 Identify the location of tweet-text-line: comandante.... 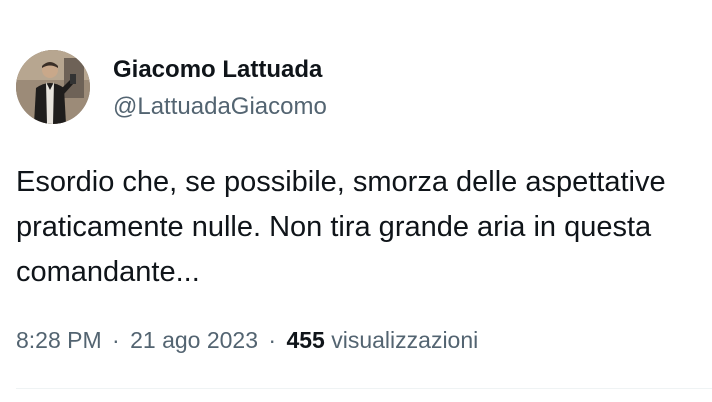
(108, 272).